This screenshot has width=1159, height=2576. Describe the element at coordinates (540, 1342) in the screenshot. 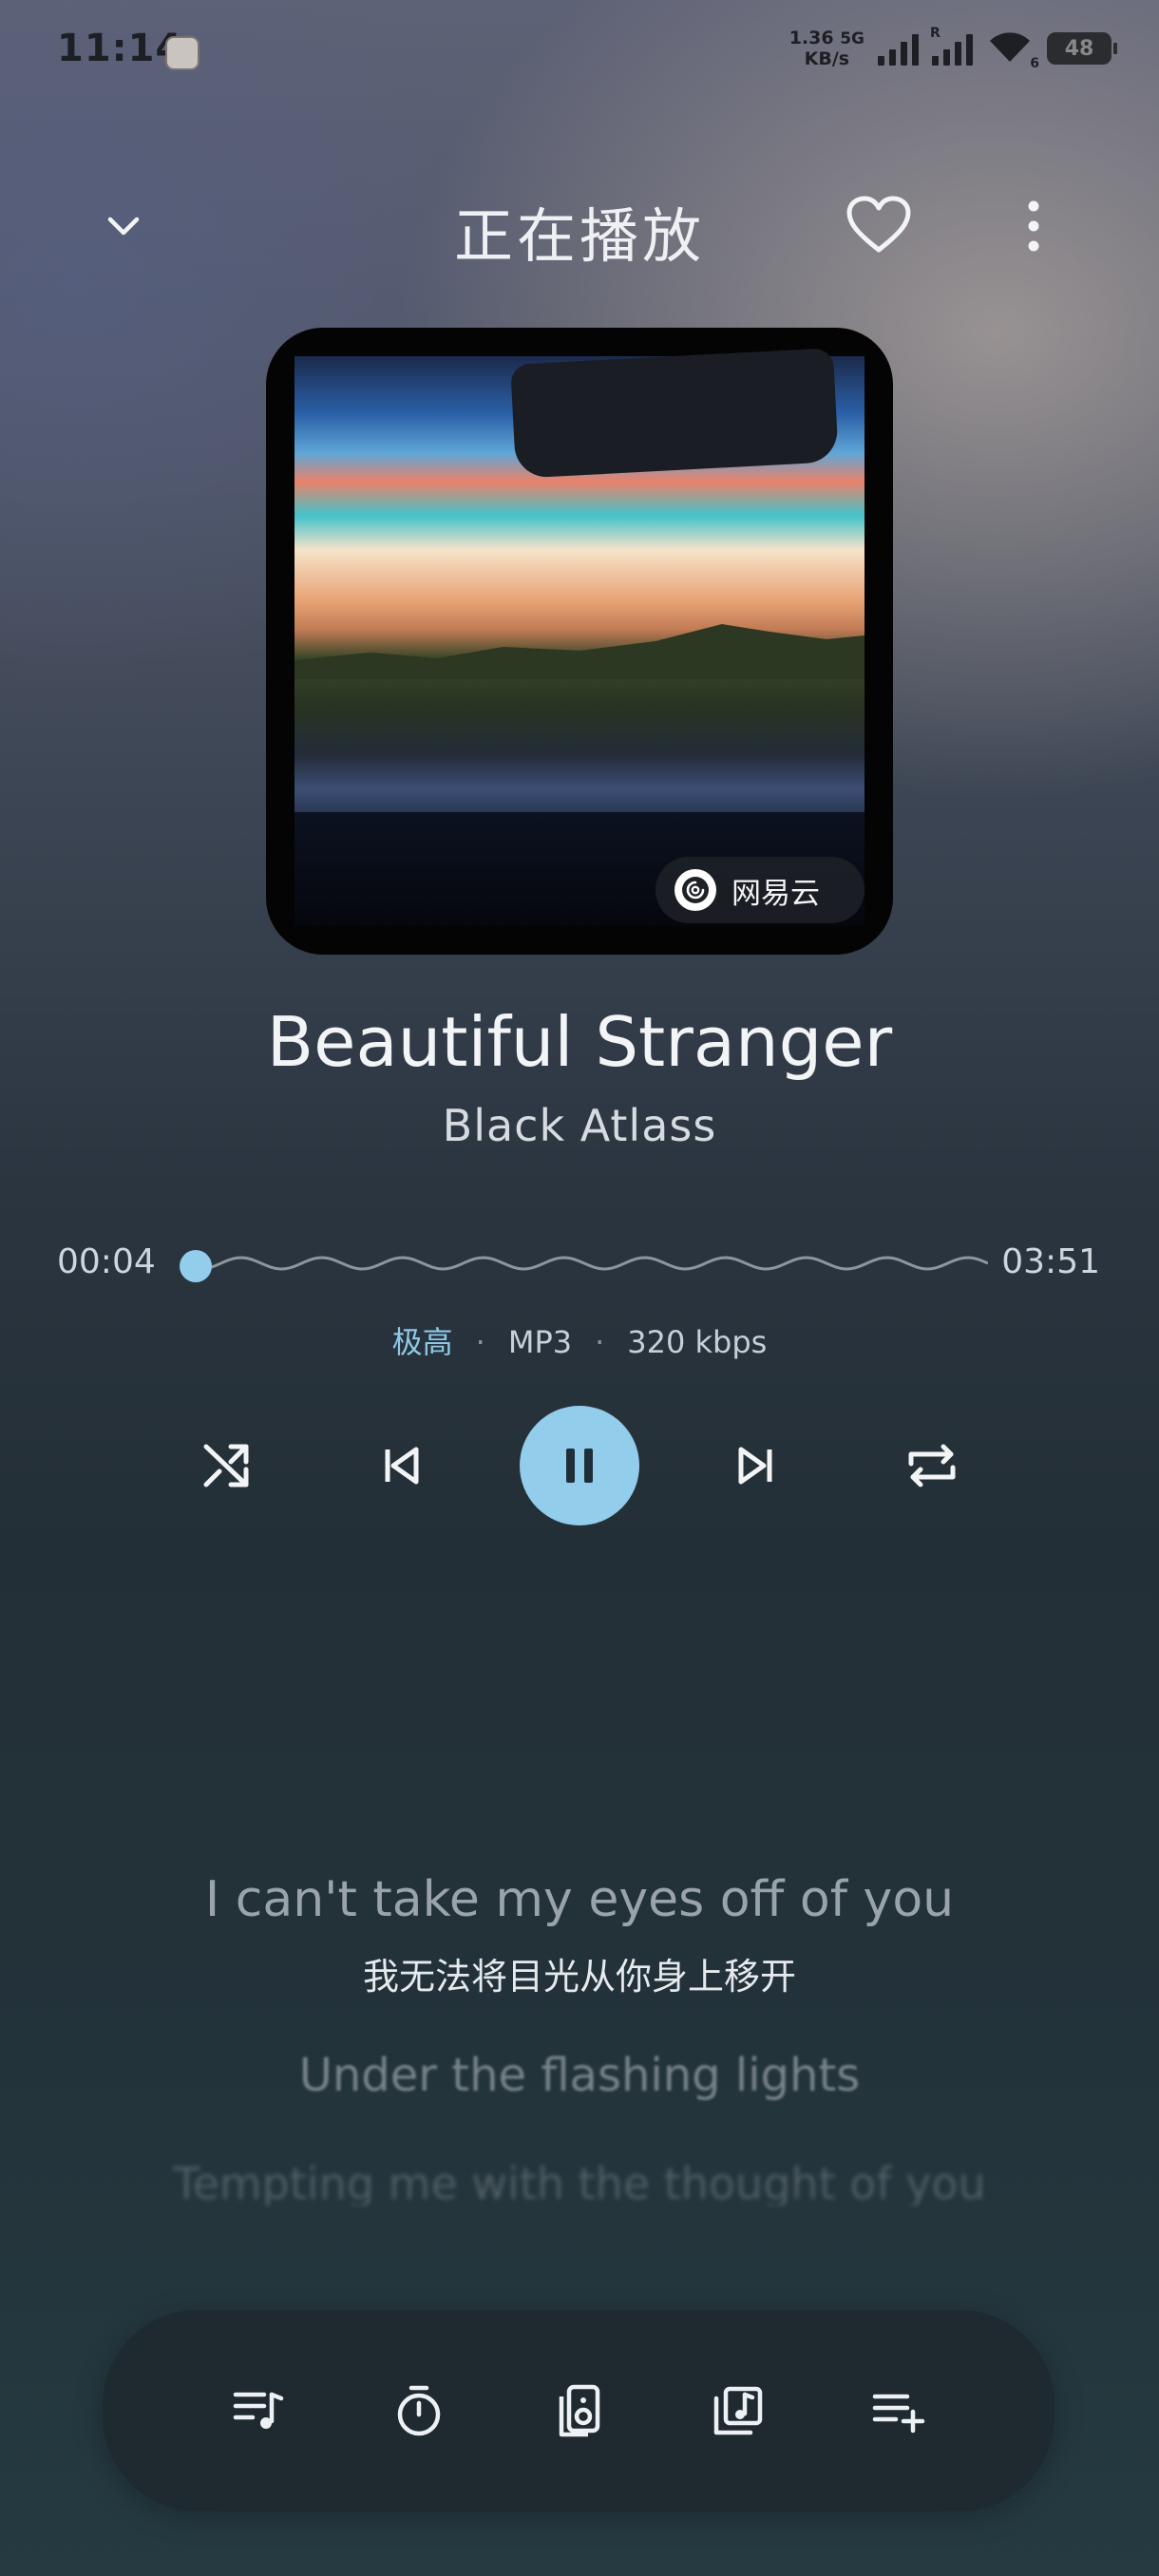

I see `audio-format: MP3` at that location.